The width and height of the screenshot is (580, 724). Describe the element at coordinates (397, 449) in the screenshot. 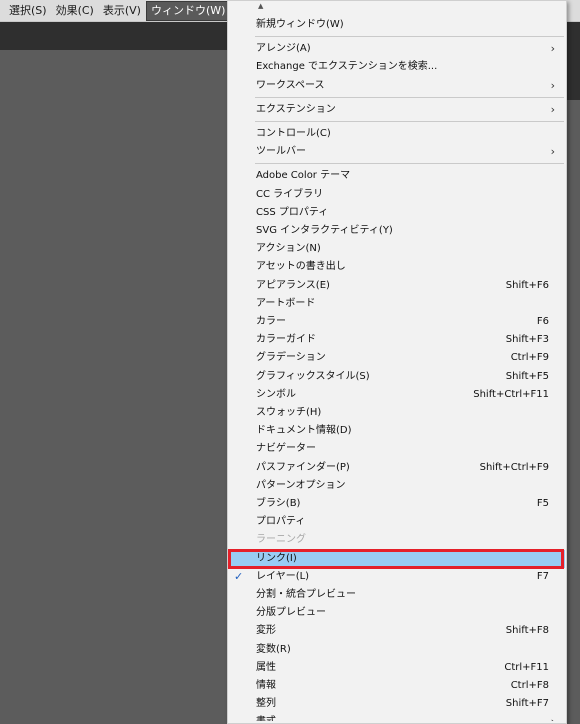

I see `menu-item: ナビゲーター` at that location.